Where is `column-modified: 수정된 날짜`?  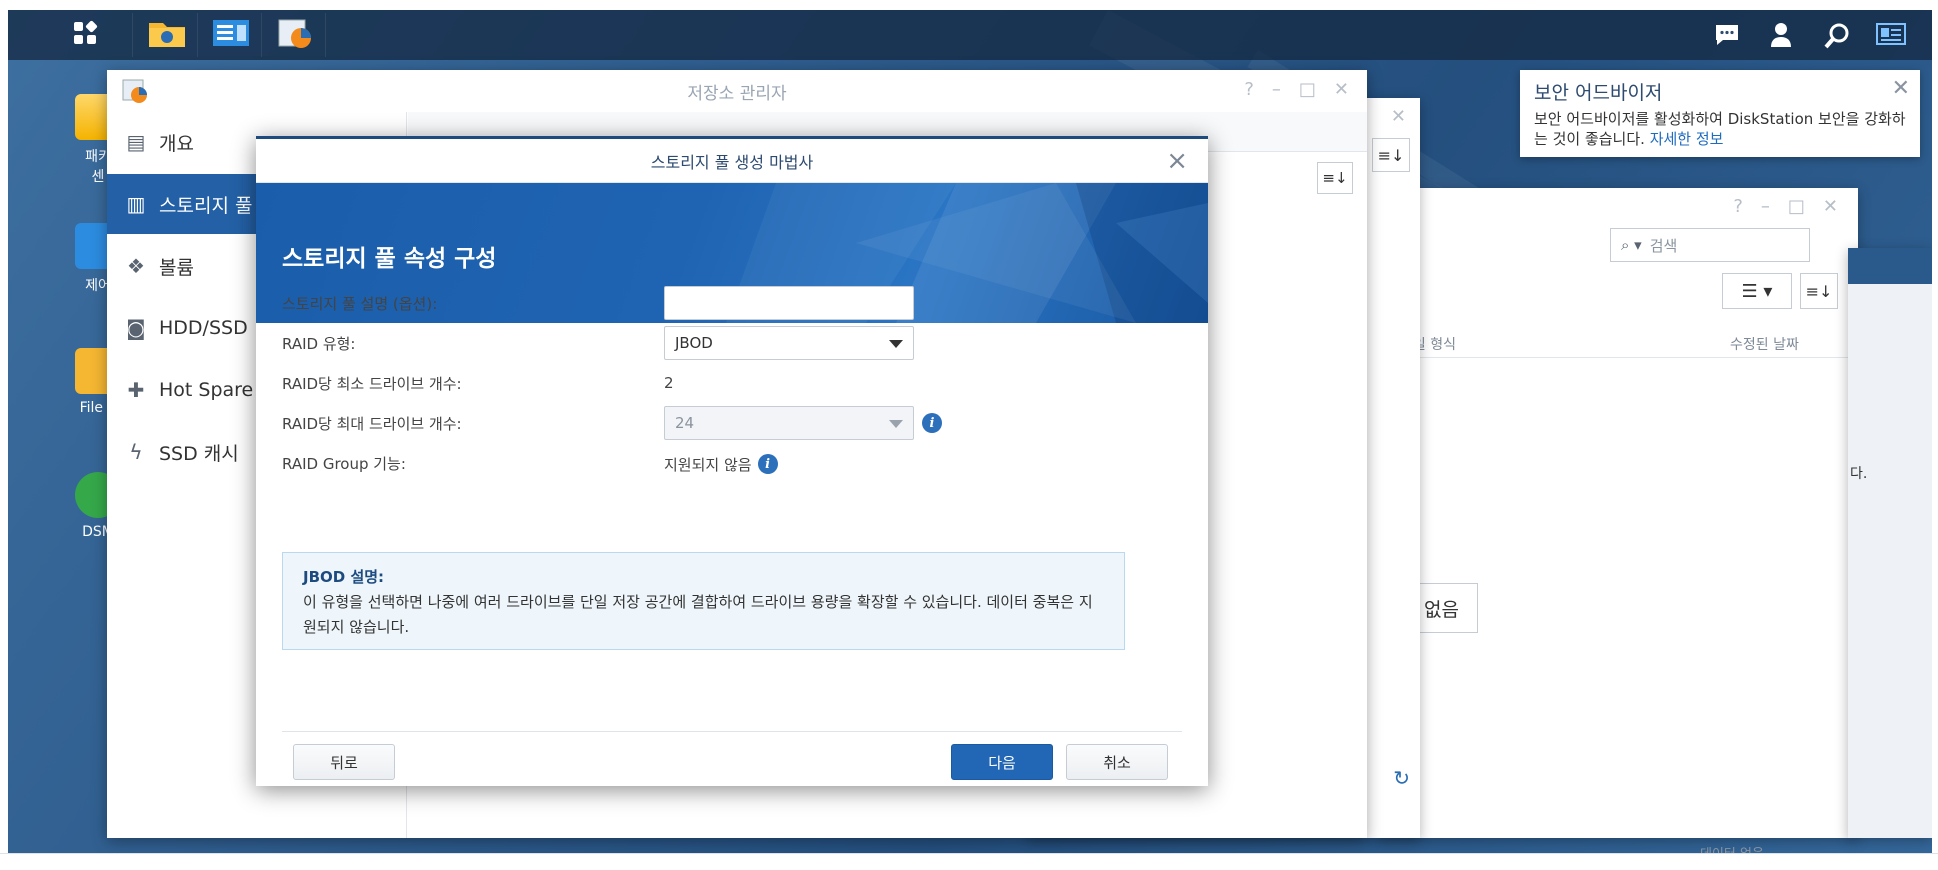
column-modified: 수정된 날짜 is located at coordinates (1764, 344).